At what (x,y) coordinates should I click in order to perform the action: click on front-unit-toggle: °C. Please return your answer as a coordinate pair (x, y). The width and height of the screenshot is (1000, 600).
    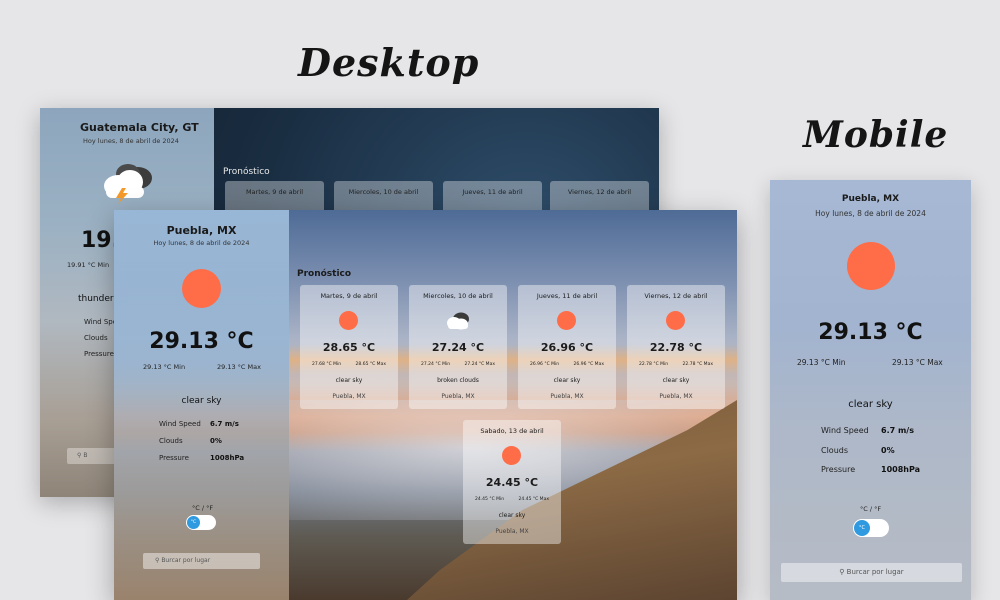
    Looking at the image, I should click on (201, 522).